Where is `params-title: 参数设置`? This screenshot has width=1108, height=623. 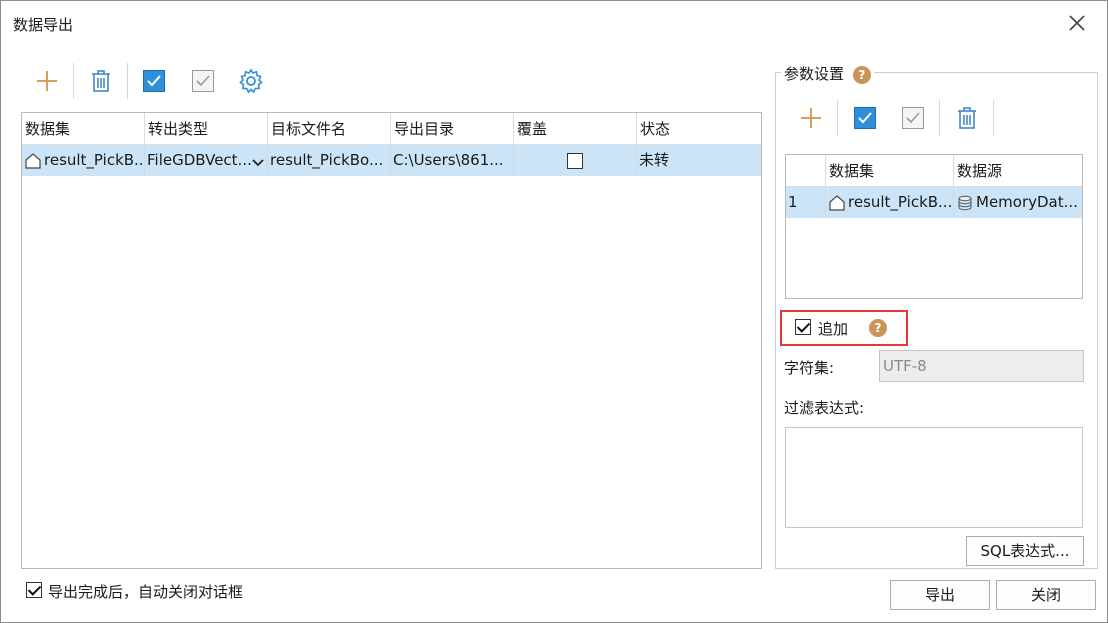 params-title: 参数设置 is located at coordinates (814, 74).